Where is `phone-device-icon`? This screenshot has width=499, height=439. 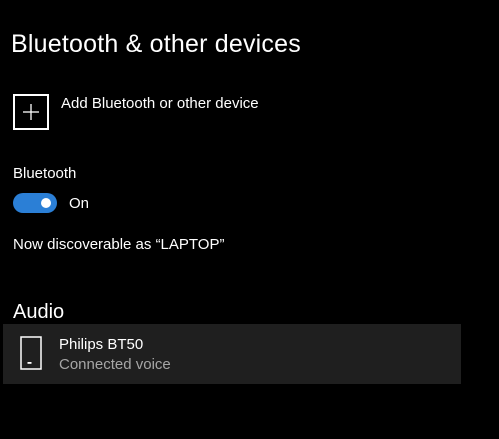
phone-device-icon is located at coordinates (31, 355).